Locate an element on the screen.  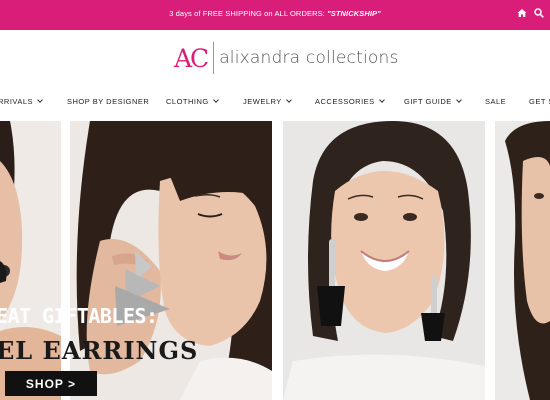
nav-item-new-arrivals: RRIVALS is located at coordinates (21, 101).